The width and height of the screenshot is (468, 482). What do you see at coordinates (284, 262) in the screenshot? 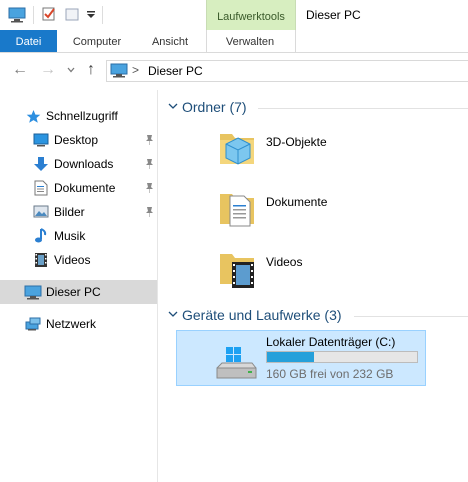
I see `folder-label: Videos` at bounding box center [284, 262].